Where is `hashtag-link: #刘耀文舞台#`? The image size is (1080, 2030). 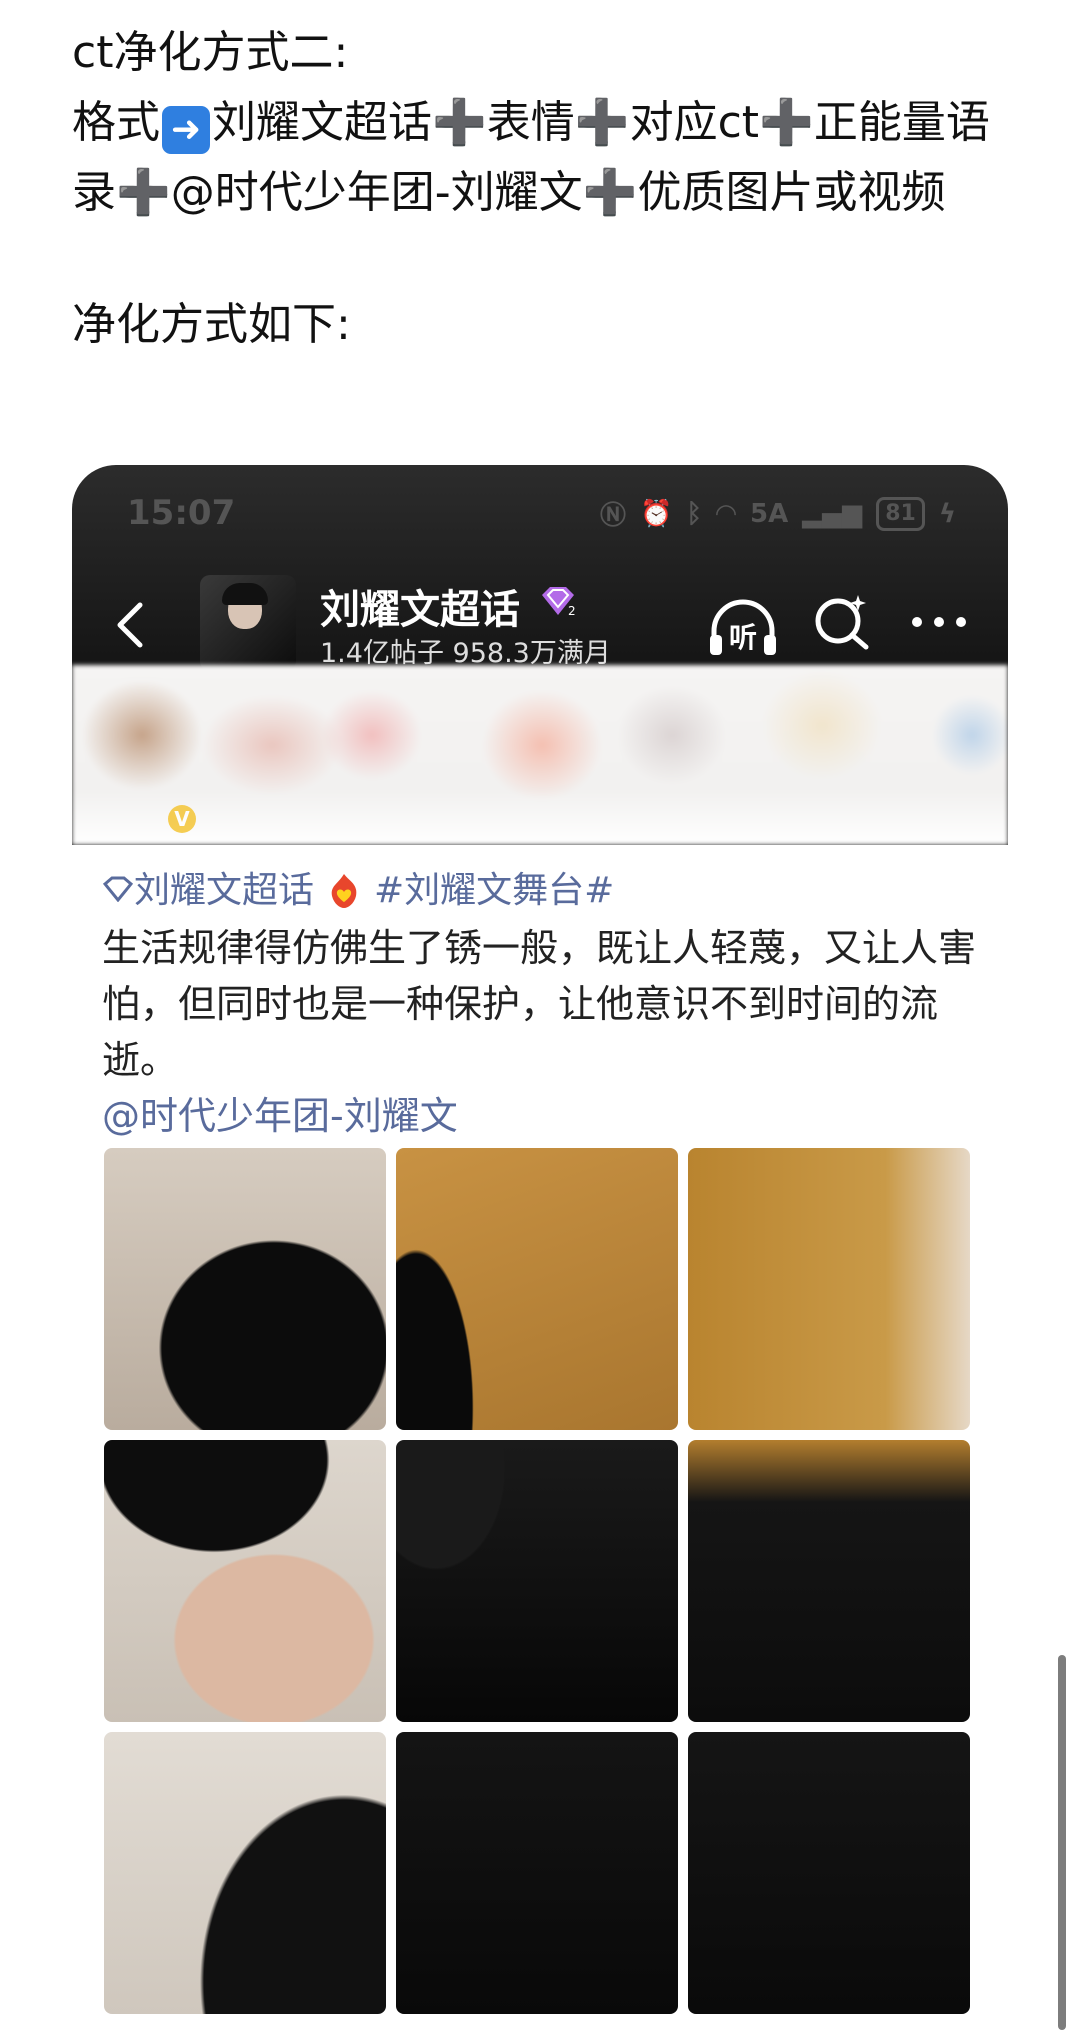
hashtag-link: #刘耀文舞台# is located at coordinates (494, 890).